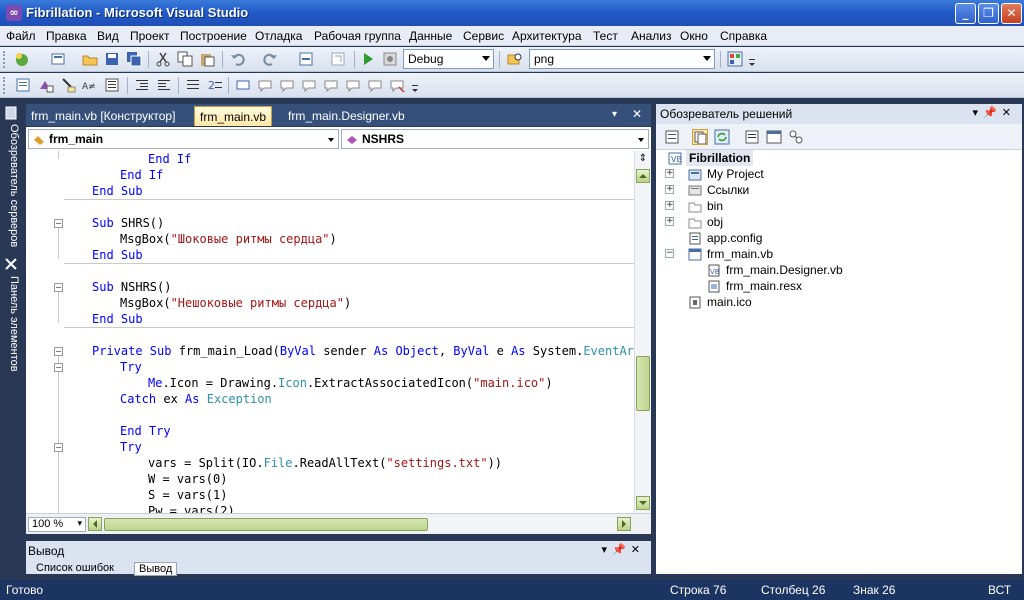 The height and width of the screenshot is (600, 1024). Describe the element at coordinates (448, 59) in the screenshot. I see `solution-configuration-combo: Debug` at that location.